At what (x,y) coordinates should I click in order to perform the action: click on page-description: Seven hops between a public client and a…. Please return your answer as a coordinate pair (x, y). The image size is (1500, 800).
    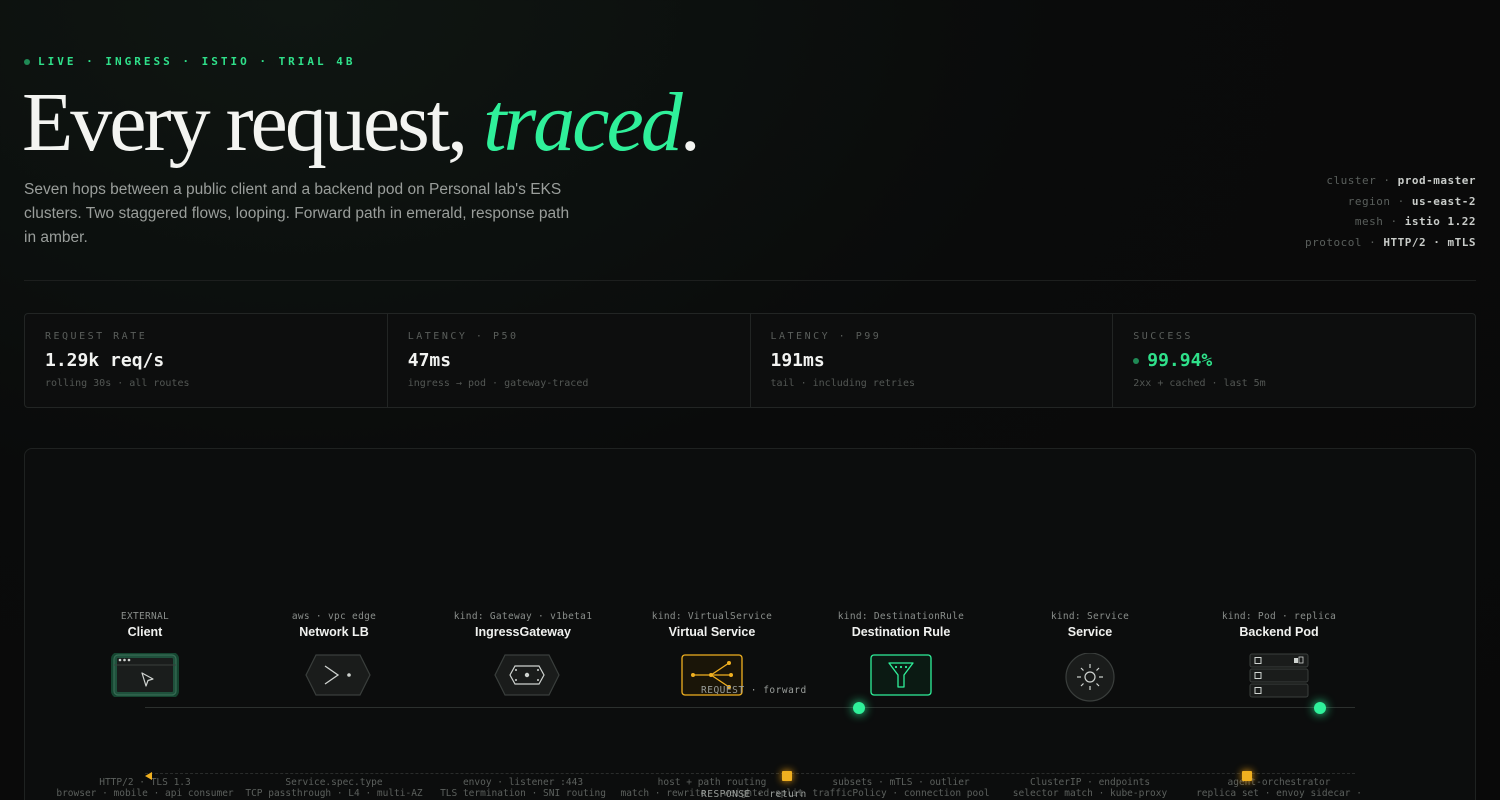
    Looking at the image, I should click on (297, 213).